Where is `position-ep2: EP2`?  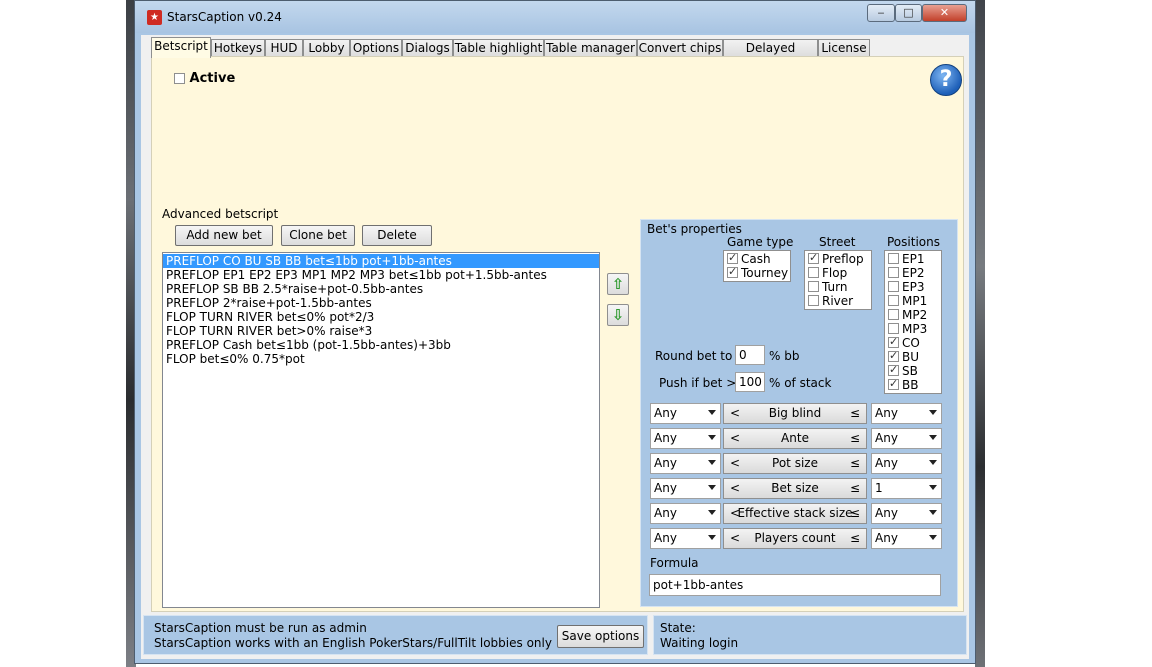
position-ep2: EP2 is located at coordinates (913, 273).